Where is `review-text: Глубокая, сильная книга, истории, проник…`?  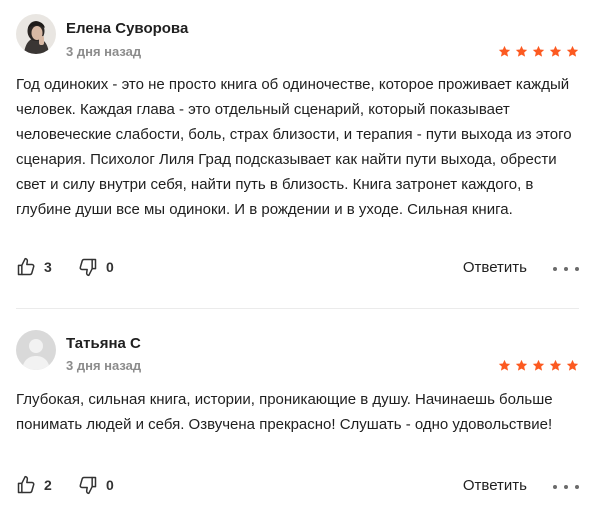 review-text: Глубокая, сильная книга, истории, проник… is located at coordinates (284, 412).